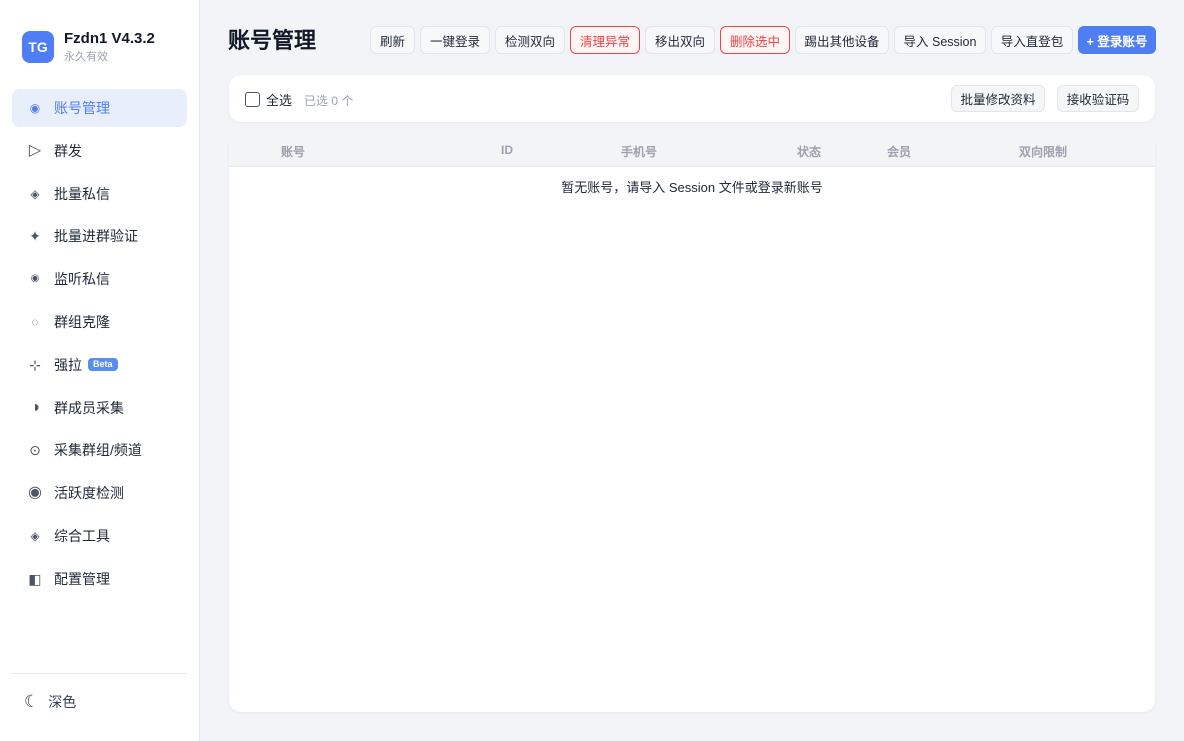 The width and height of the screenshot is (1184, 741). Describe the element at coordinates (35, 364) in the screenshot. I see `crosshair-icon: ⊹` at that location.